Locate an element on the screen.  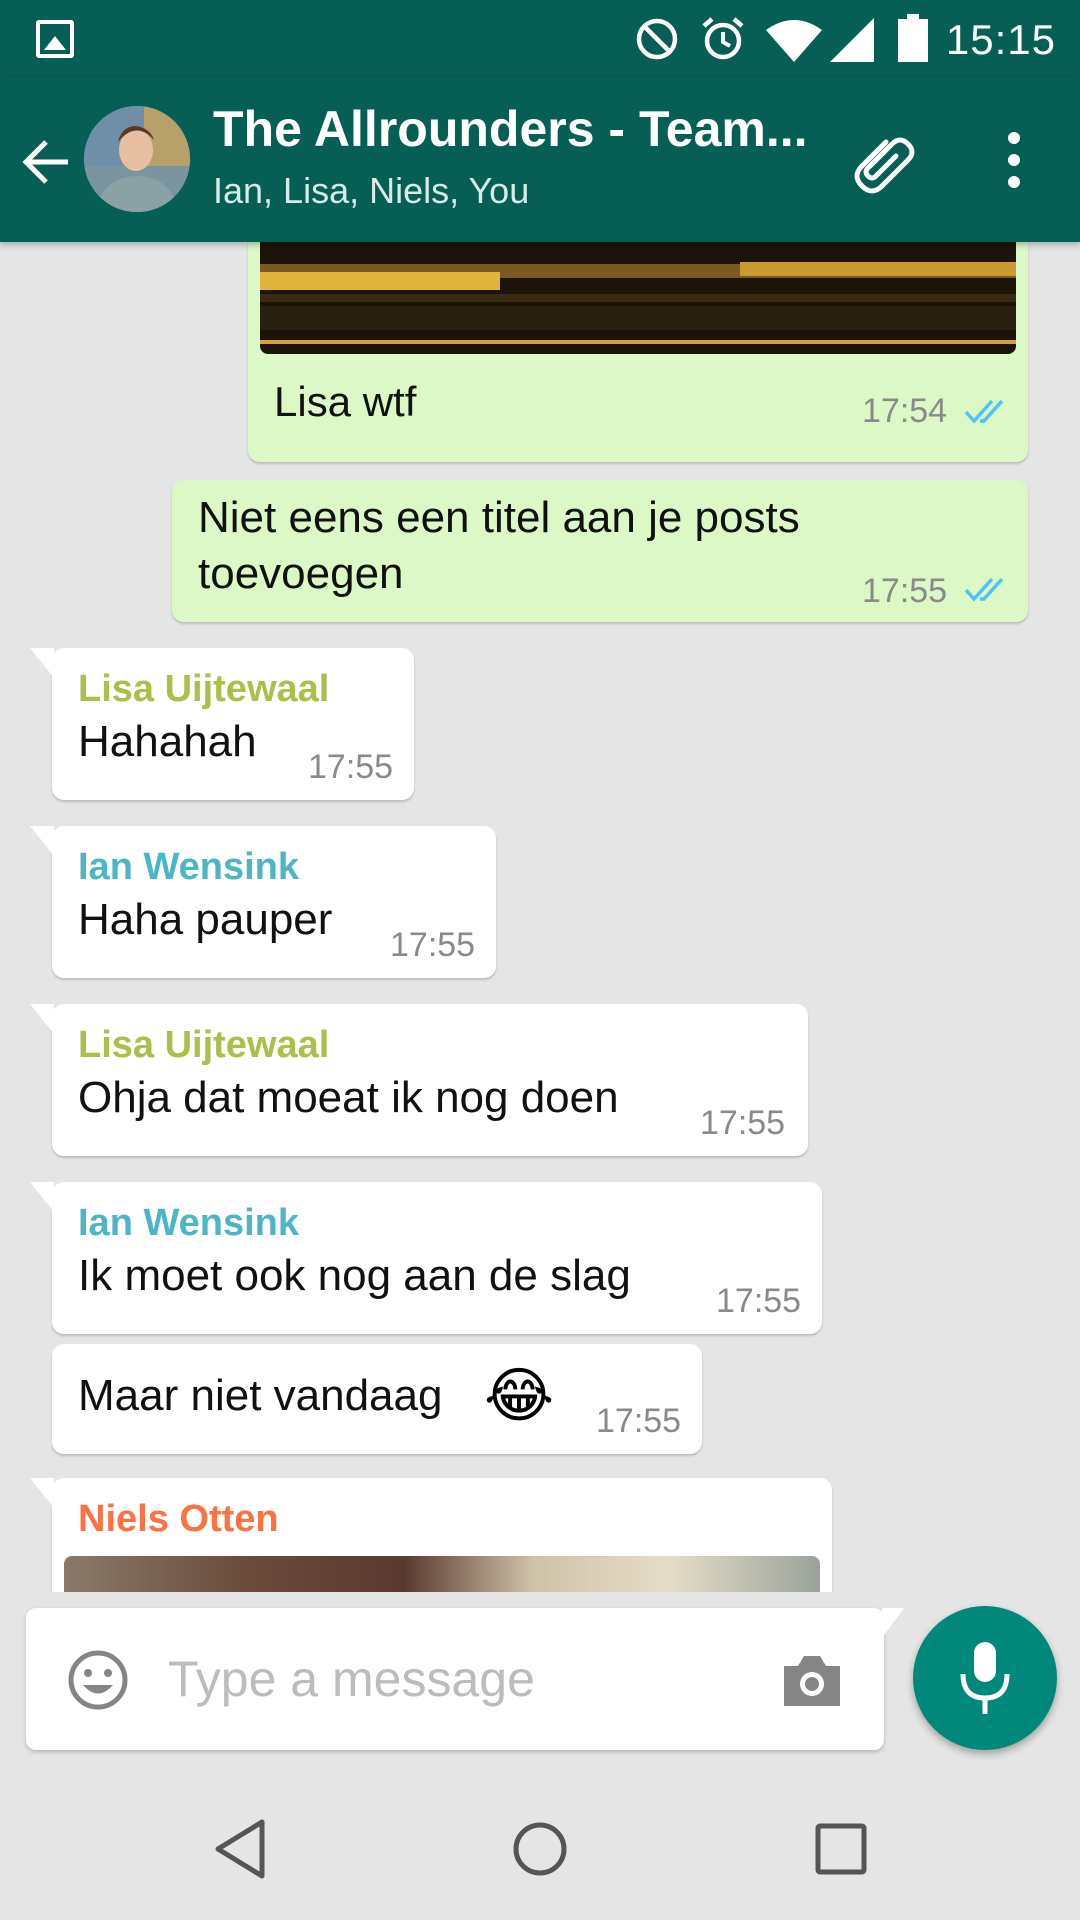
message-text: Ik moet ook nog aan de slag is located at coordinates (354, 1275).